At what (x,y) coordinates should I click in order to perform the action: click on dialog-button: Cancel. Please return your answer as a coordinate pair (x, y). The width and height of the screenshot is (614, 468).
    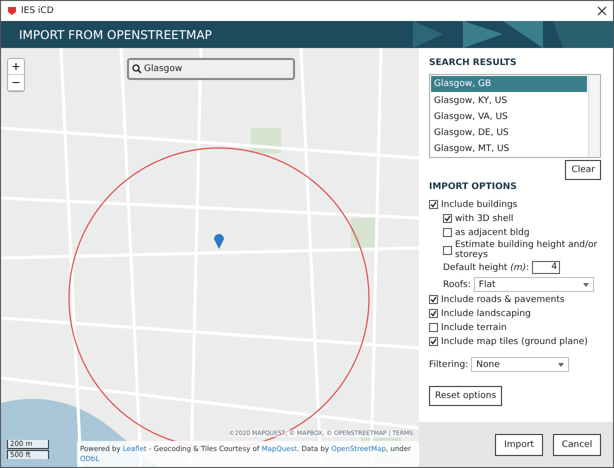
    Looking at the image, I should click on (577, 445).